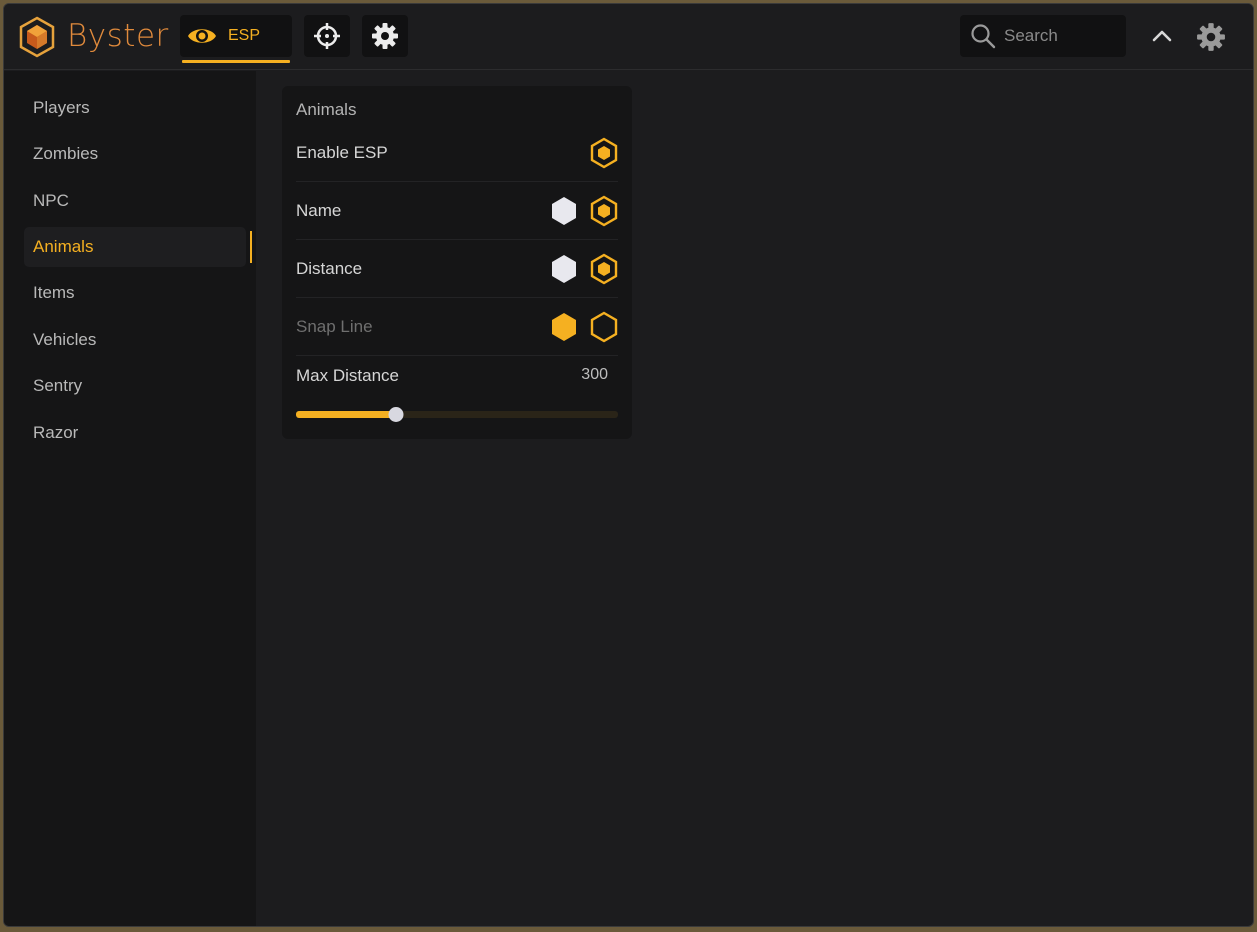 This screenshot has height=932, width=1257. I want to click on setting-label: Distance, so click(329, 268).